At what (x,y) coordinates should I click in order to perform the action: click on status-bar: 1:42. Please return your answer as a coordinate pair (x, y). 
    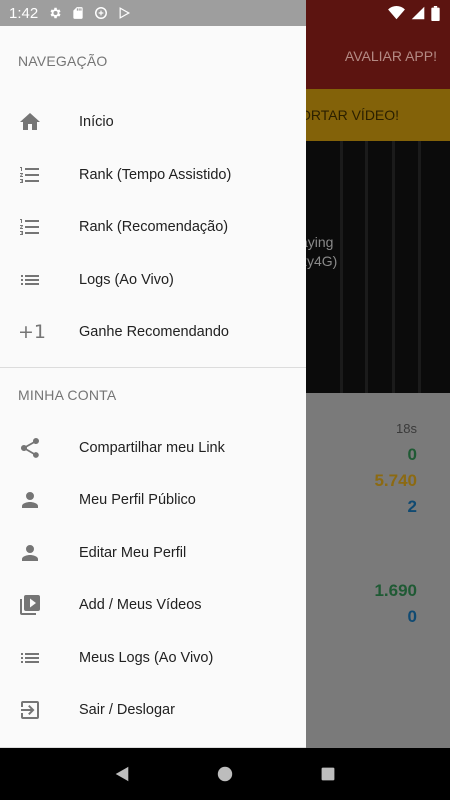
    Looking at the image, I should click on (225, 13).